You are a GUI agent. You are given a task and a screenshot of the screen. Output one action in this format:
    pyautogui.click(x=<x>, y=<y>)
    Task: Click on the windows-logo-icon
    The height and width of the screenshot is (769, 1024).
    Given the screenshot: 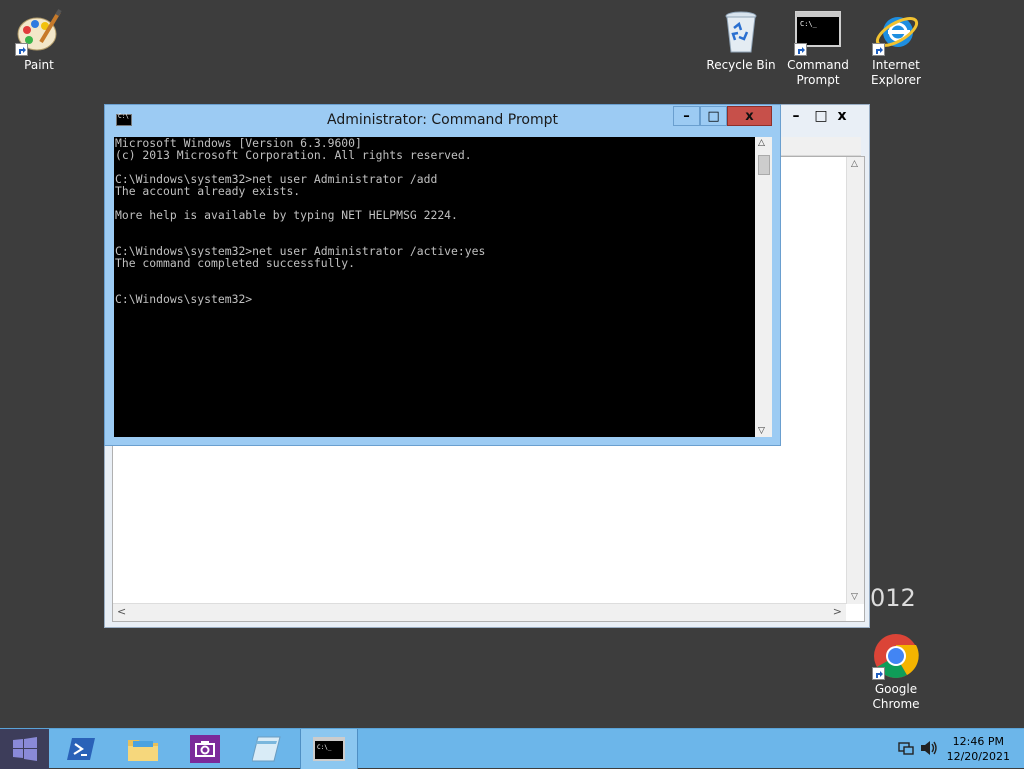 What is the action you would take?
    pyautogui.click(x=24, y=749)
    